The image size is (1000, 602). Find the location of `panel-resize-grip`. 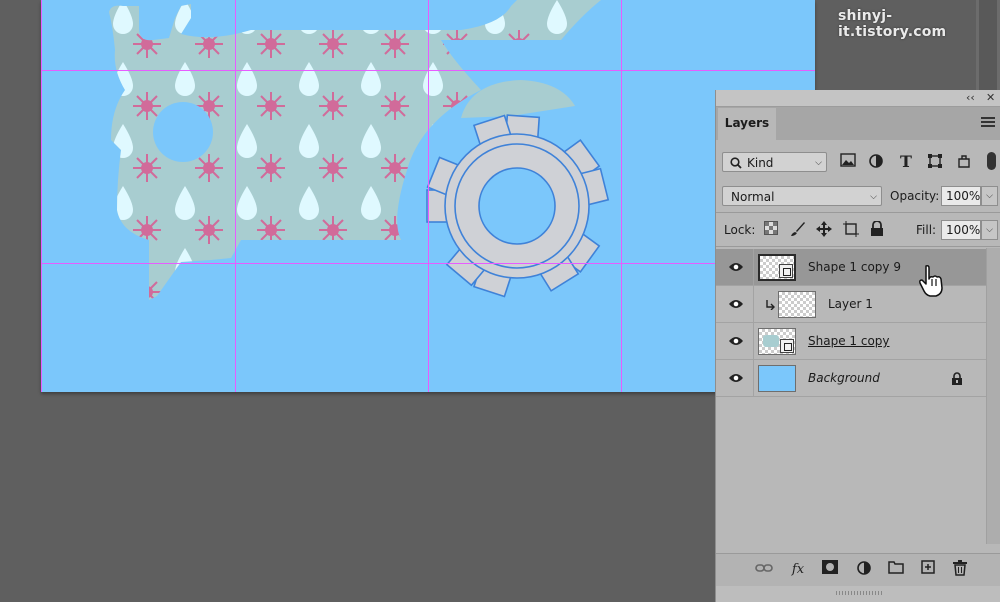

panel-resize-grip is located at coordinates (858, 594).